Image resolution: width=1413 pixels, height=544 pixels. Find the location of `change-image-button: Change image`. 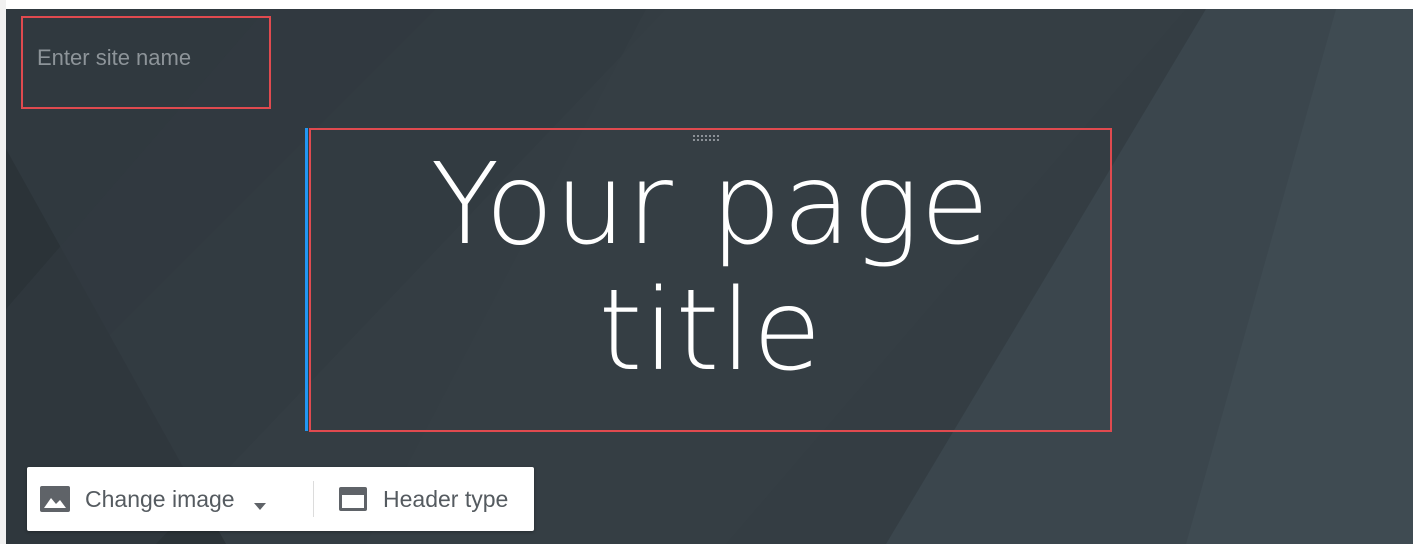

change-image-button: Change image is located at coordinates (175, 499).